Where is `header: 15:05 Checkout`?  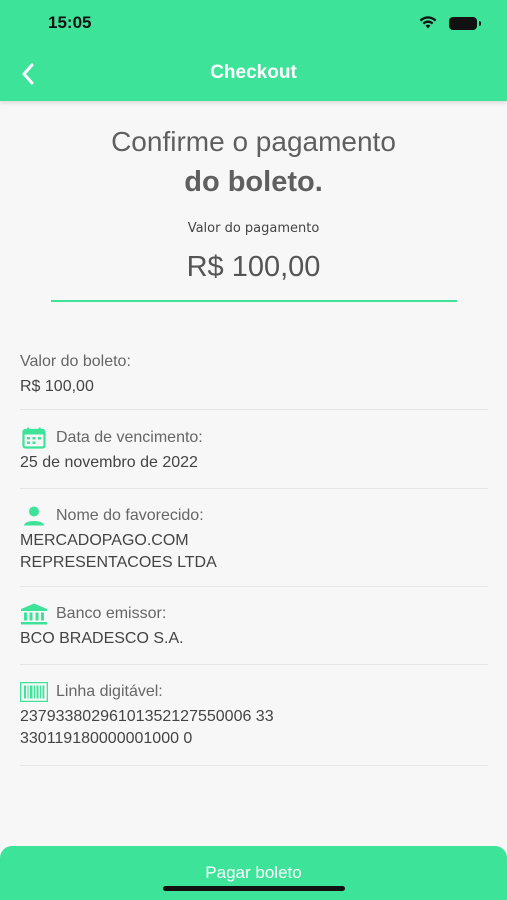
header: 15:05 Checkout is located at coordinates (253, 50).